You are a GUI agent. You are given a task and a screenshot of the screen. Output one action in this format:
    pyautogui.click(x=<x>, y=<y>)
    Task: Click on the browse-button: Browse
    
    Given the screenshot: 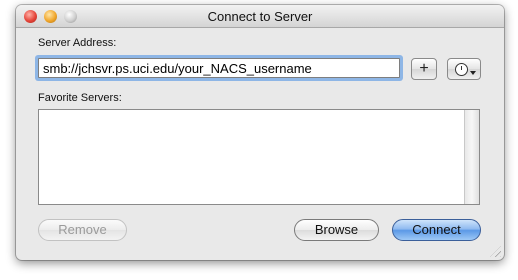 What is the action you would take?
    pyautogui.click(x=336, y=230)
    